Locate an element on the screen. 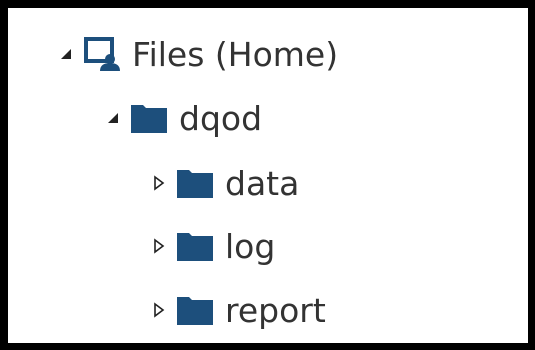 The height and width of the screenshot is (350, 535). tree-node-data: data is located at coordinates (225, 183).